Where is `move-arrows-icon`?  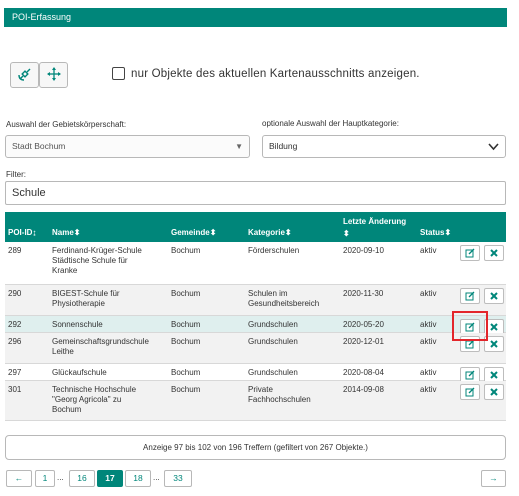 move-arrows-icon is located at coordinates (54, 75).